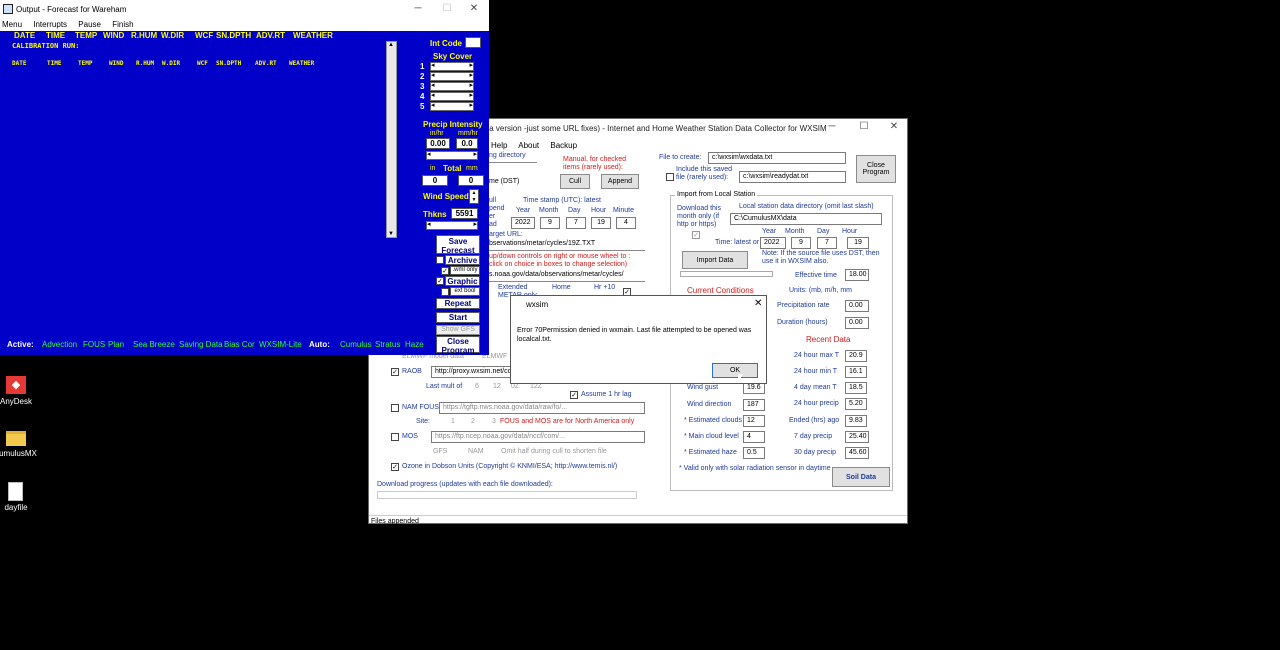 Image resolution: width=1280 pixels, height=650 pixels. What do you see at coordinates (452, 66) in the screenshot?
I see `sky-row-1-scroll` at bounding box center [452, 66].